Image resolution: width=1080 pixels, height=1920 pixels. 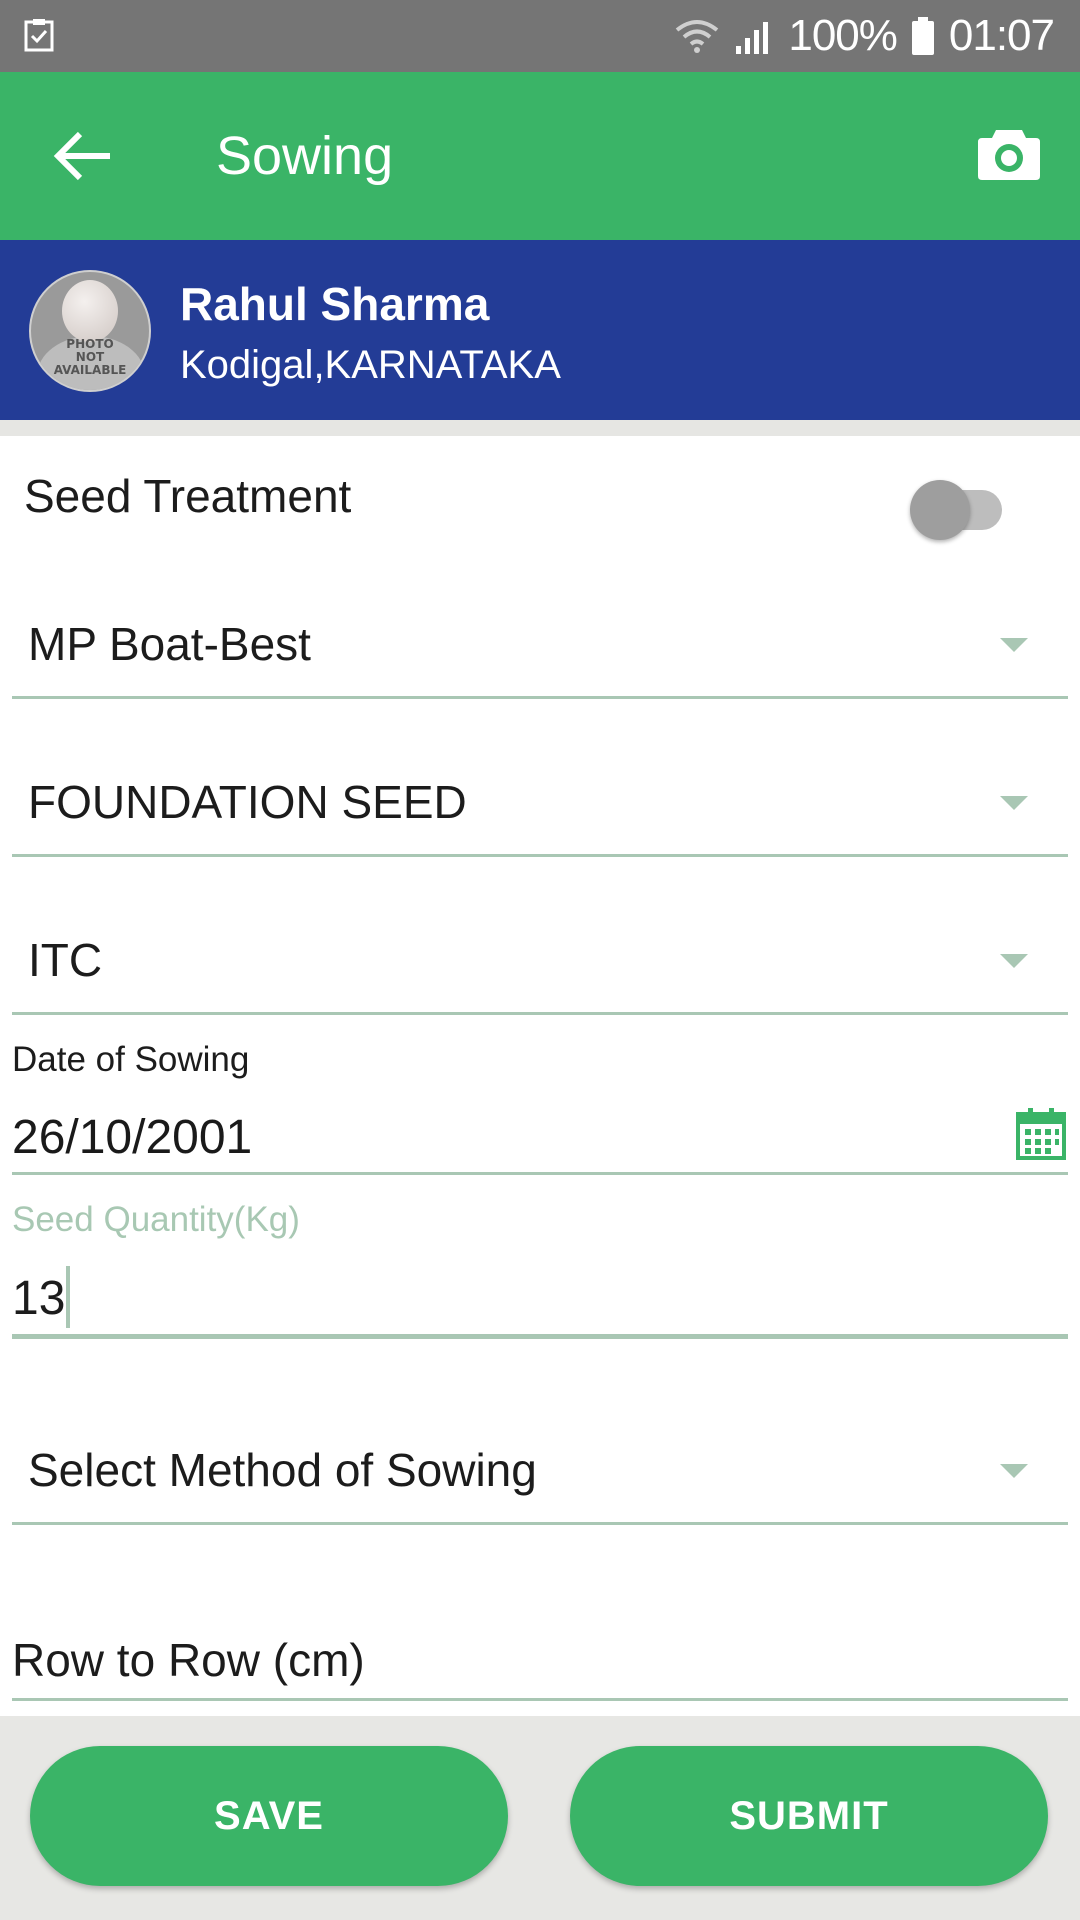 What do you see at coordinates (282, 1470) in the screenshot?
I see `method-of-sowing-value: Select Method of Sowing` at bounding box center [282, 1470].